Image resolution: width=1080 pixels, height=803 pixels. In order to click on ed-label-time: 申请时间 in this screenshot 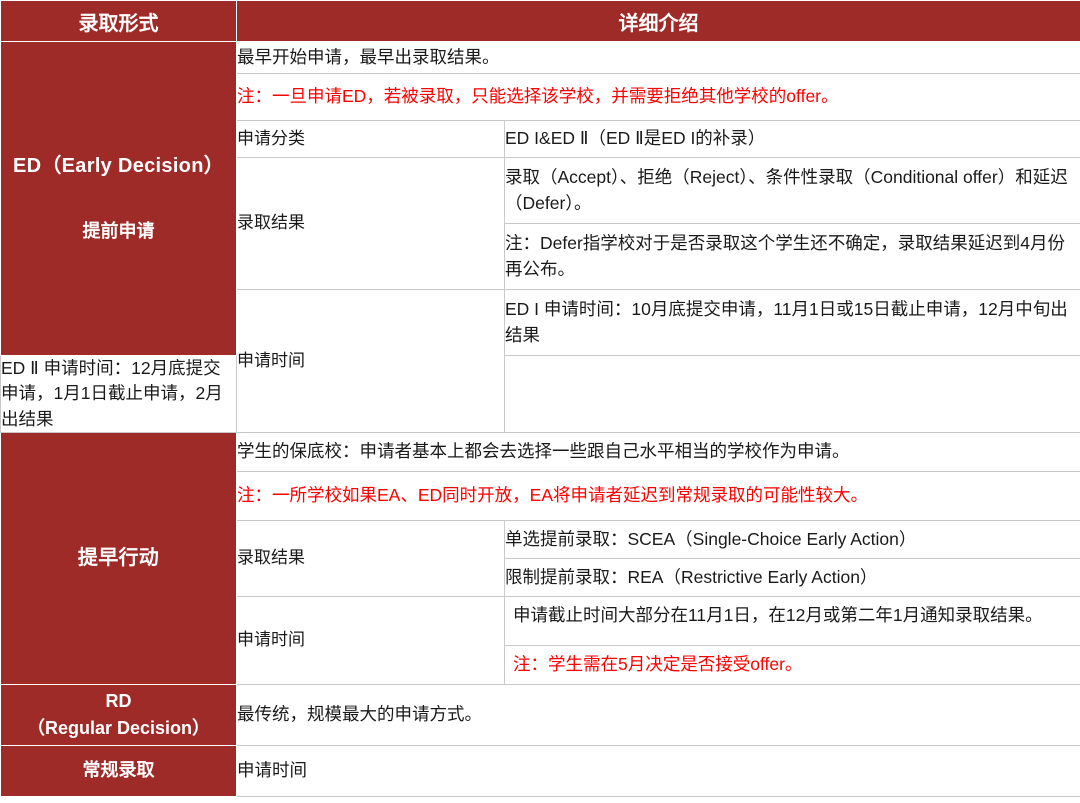, I will do `click(370, 361)`.